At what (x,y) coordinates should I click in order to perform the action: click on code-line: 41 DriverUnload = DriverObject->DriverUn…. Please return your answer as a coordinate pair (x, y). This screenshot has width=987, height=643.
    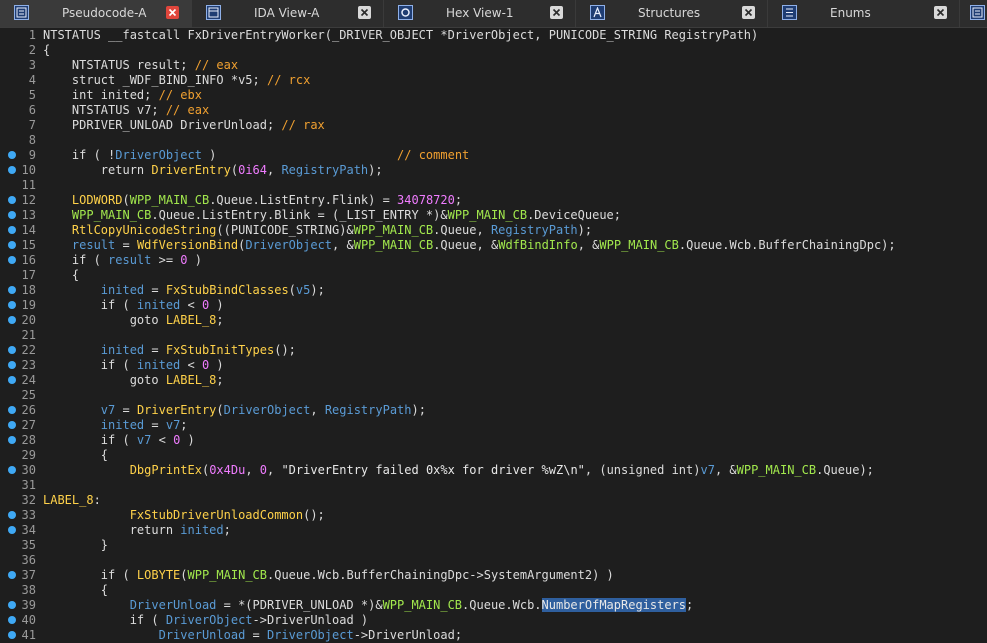
    Looking at the image, I should click on (493, 635).